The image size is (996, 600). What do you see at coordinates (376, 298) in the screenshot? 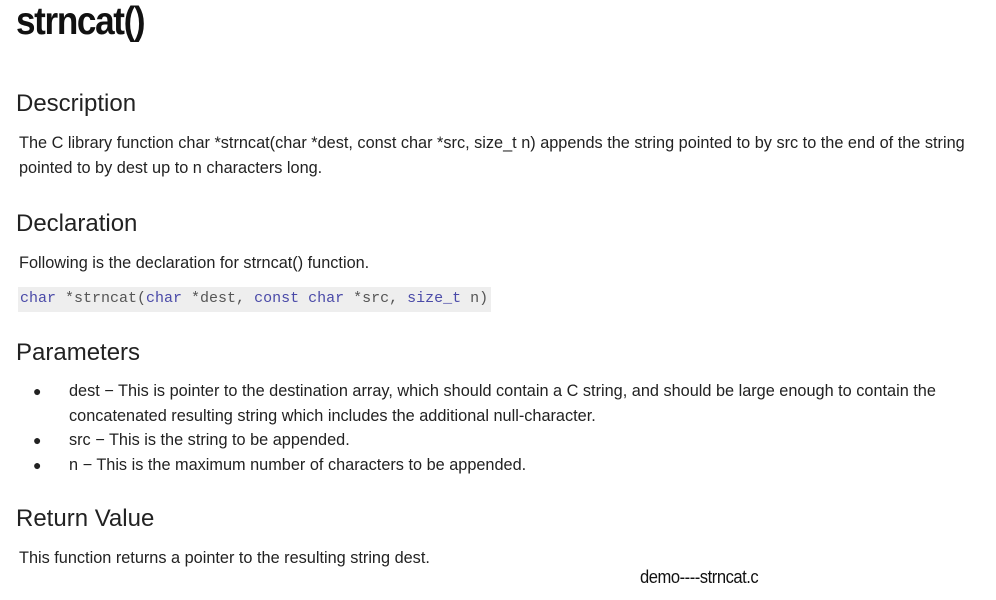
I see `code-text: *src,` at bounding box center [376, 298].